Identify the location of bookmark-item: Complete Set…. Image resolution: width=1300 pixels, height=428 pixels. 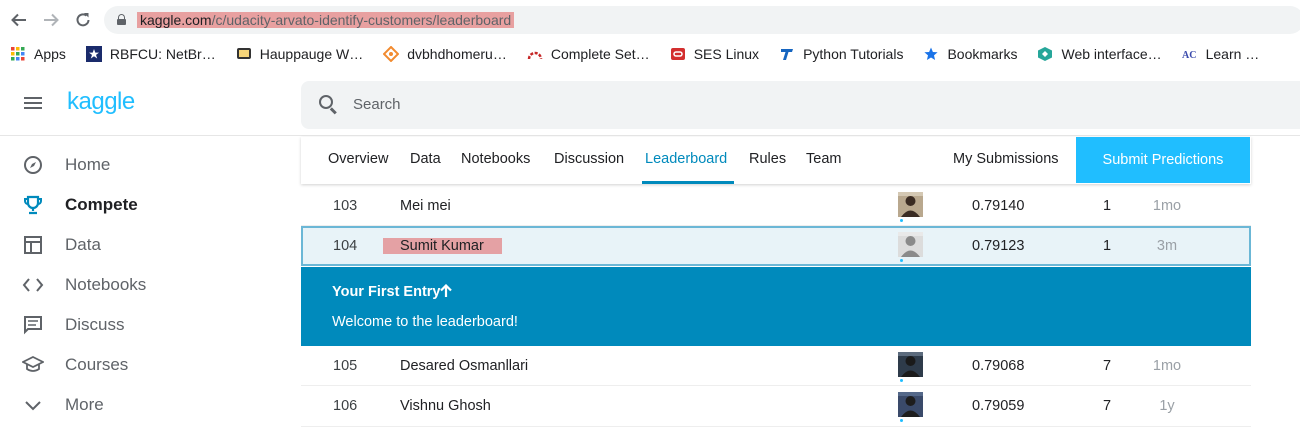
(588, 54).